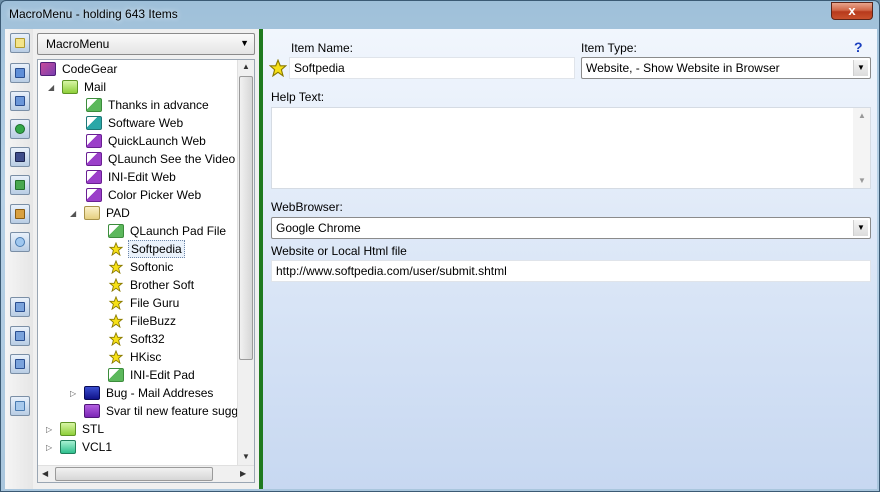 The width and height of the screenshot is (880, 492). Describe the element at coordinates (162, 375) in the screenshot. I see `tree-node-label: INI-Edit Pad` at that location.